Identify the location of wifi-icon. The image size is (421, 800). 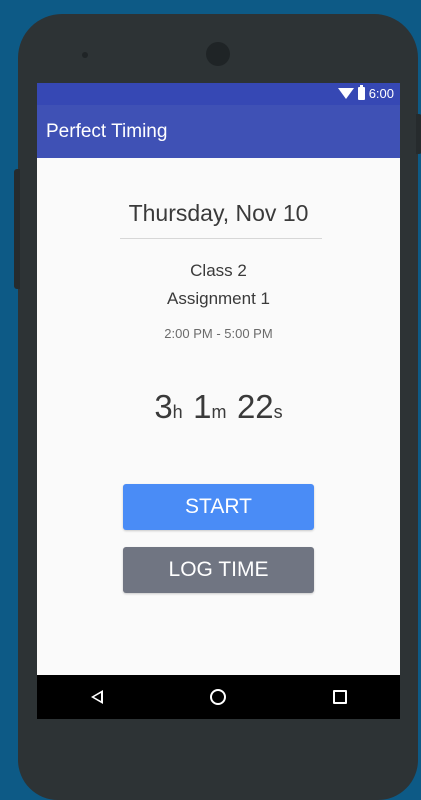
(345, 93).